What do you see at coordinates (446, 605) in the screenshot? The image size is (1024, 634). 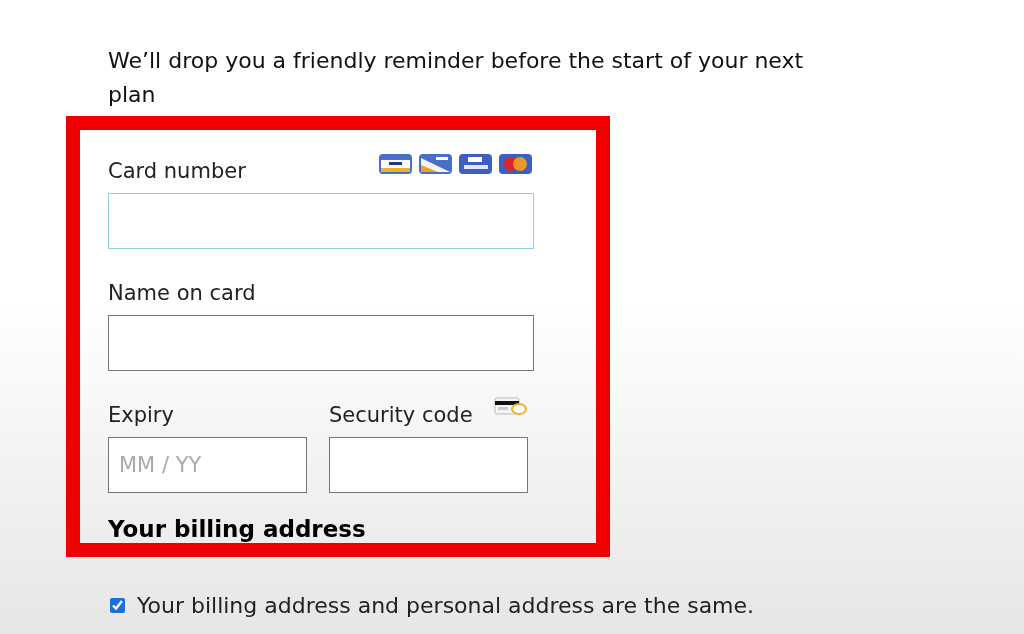 I see `checkbox-label: Your billing address and personal address are the same.` at bounding box center [446, 605].